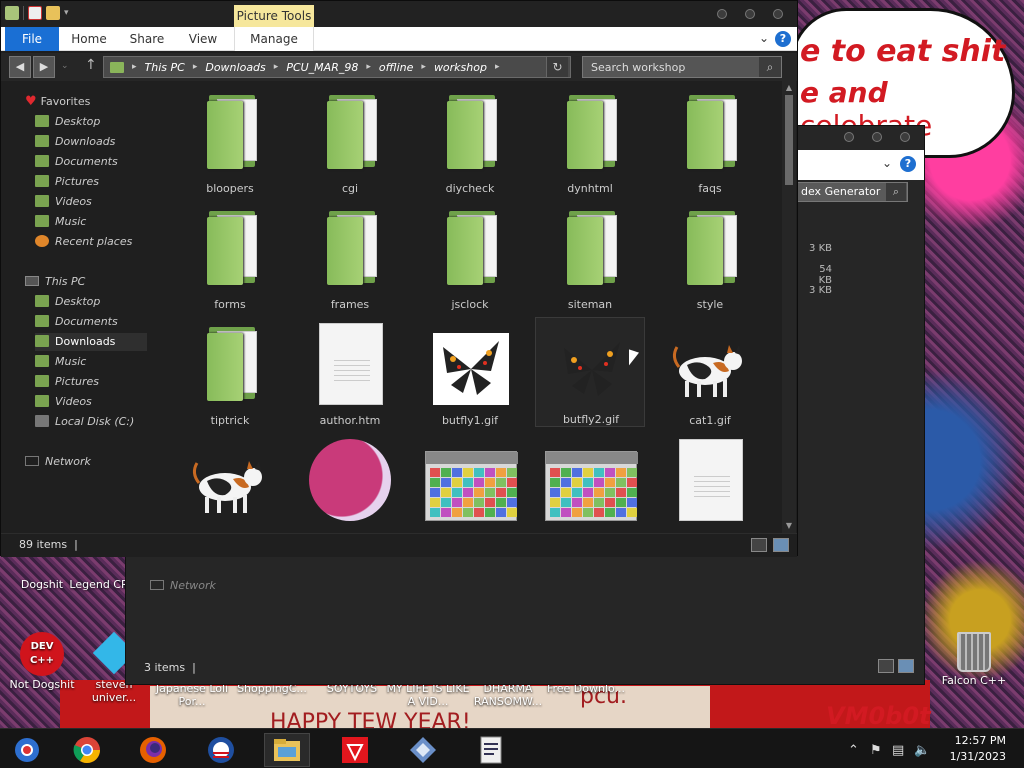  What do you see at coordinates (53, 13) in the screenshot?
I see `new-folder-icon` at bounding box center [53, 13].